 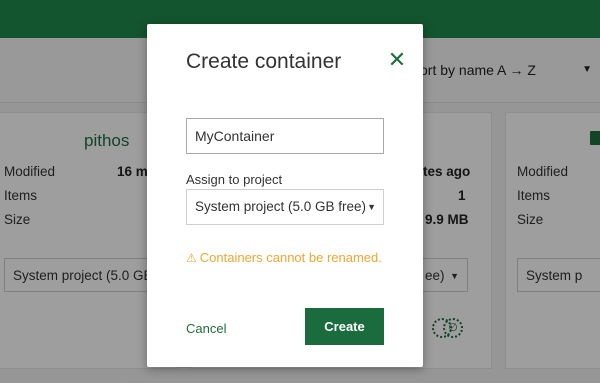 I want to click on container-name-input, so click(x=285, y=136).